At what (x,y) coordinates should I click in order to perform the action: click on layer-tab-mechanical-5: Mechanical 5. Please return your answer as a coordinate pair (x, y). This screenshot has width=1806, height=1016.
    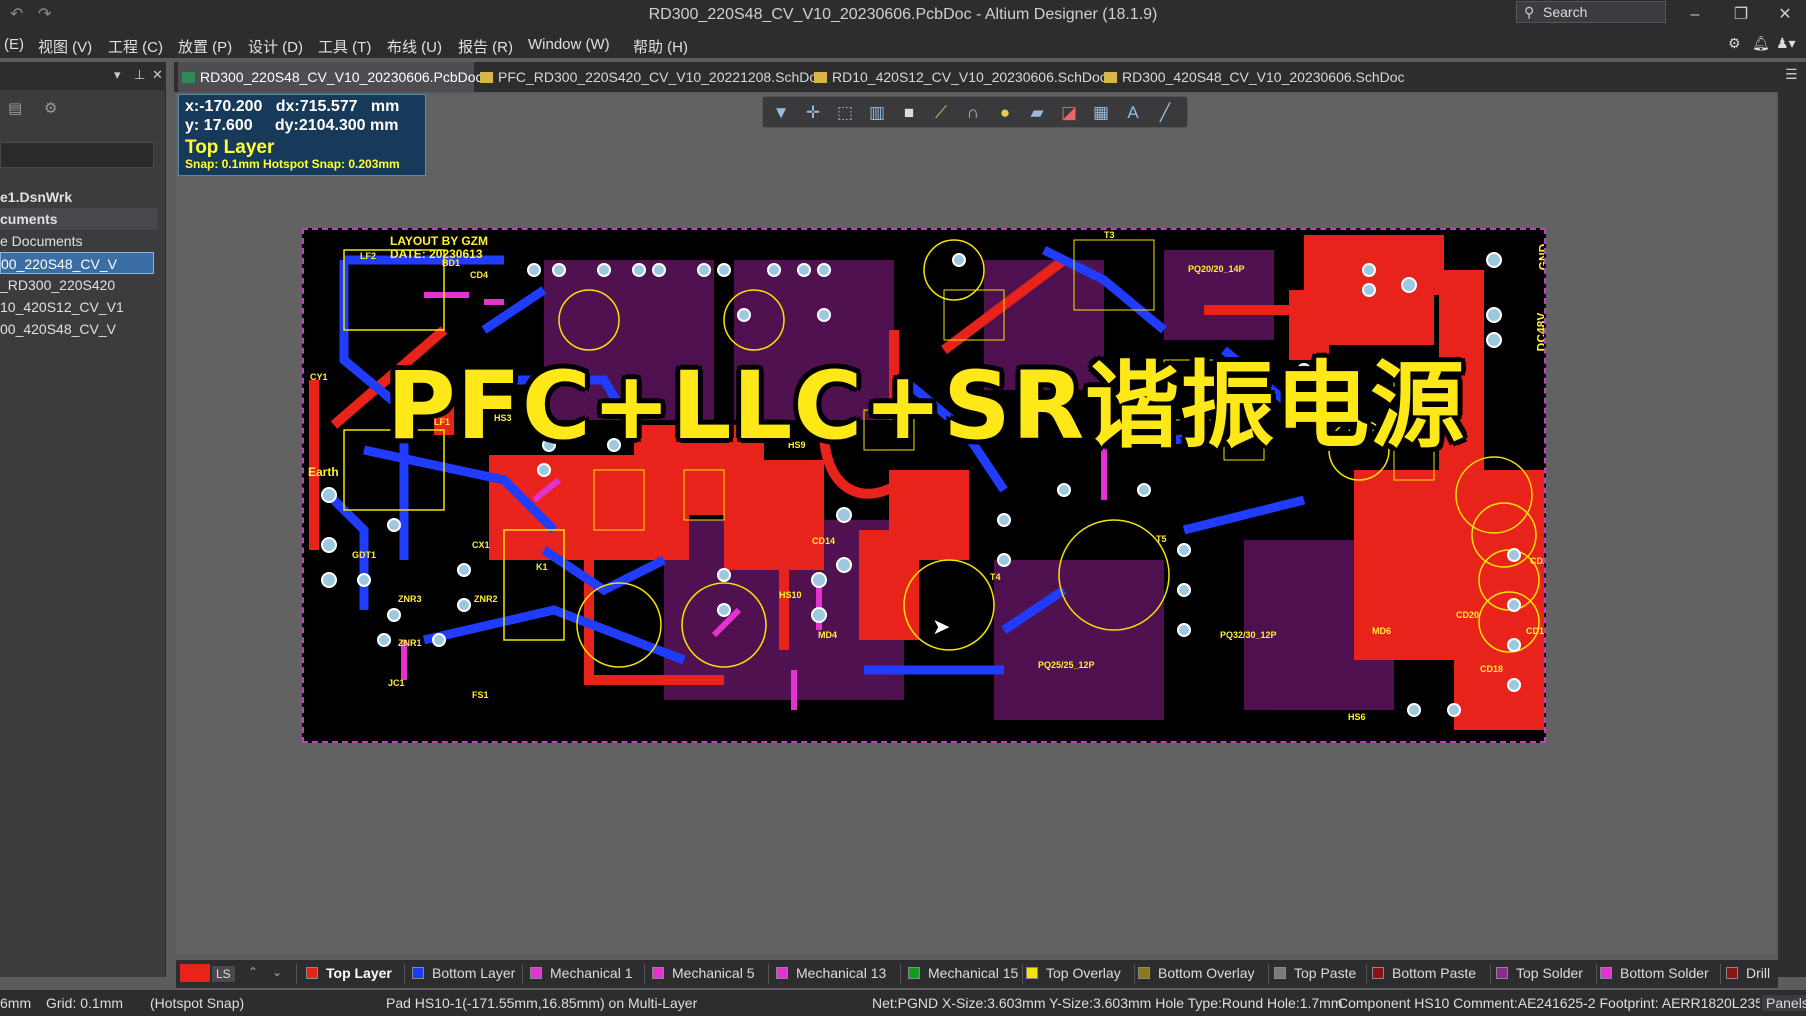
    Looking at the image, I should click on (703, 973).